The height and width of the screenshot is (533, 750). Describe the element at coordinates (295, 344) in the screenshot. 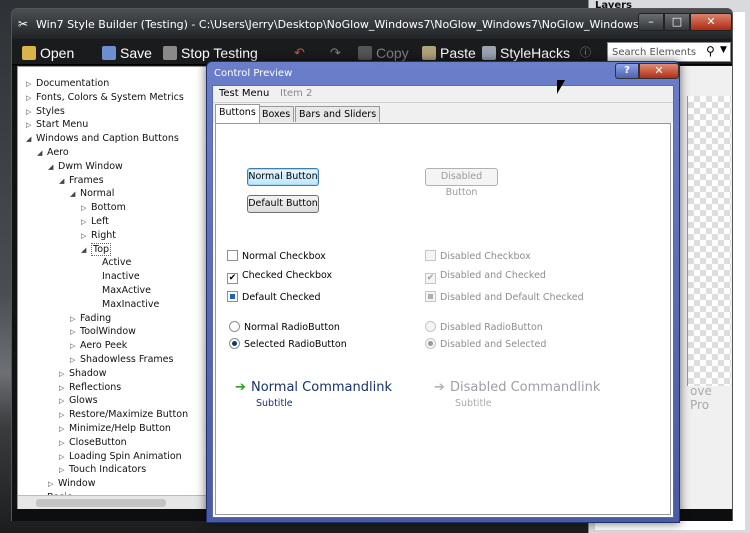

I see `selected-radio-label: Selected RadioButton` at that location.